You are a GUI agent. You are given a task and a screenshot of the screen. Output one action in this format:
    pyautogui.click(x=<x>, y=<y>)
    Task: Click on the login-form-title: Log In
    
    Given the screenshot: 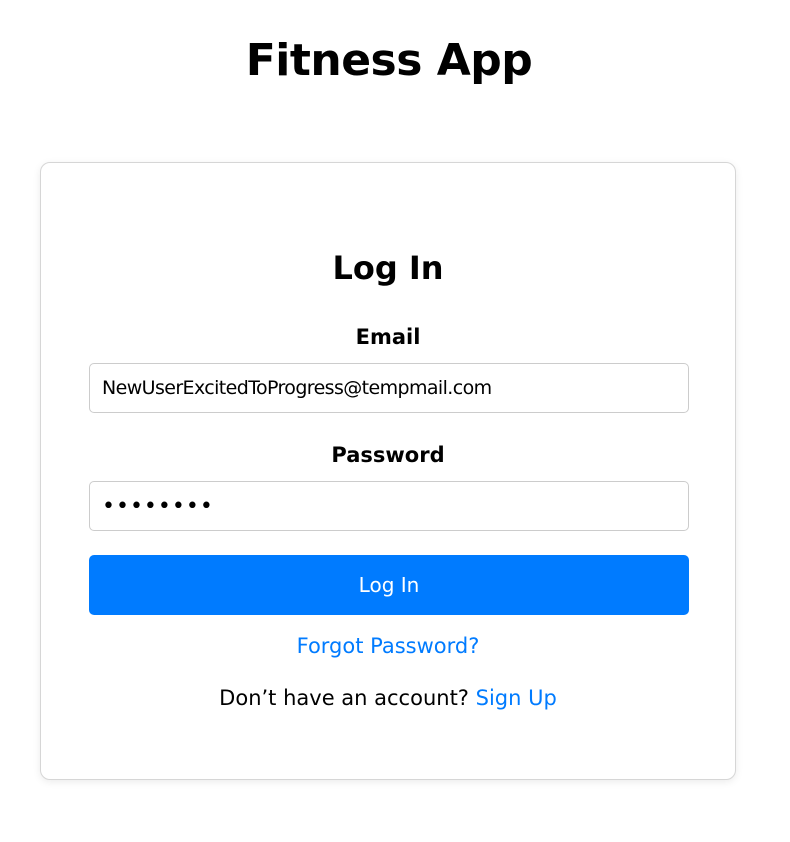 What is the action you would take?
    pyautogui.click(x=388, y=268)
    